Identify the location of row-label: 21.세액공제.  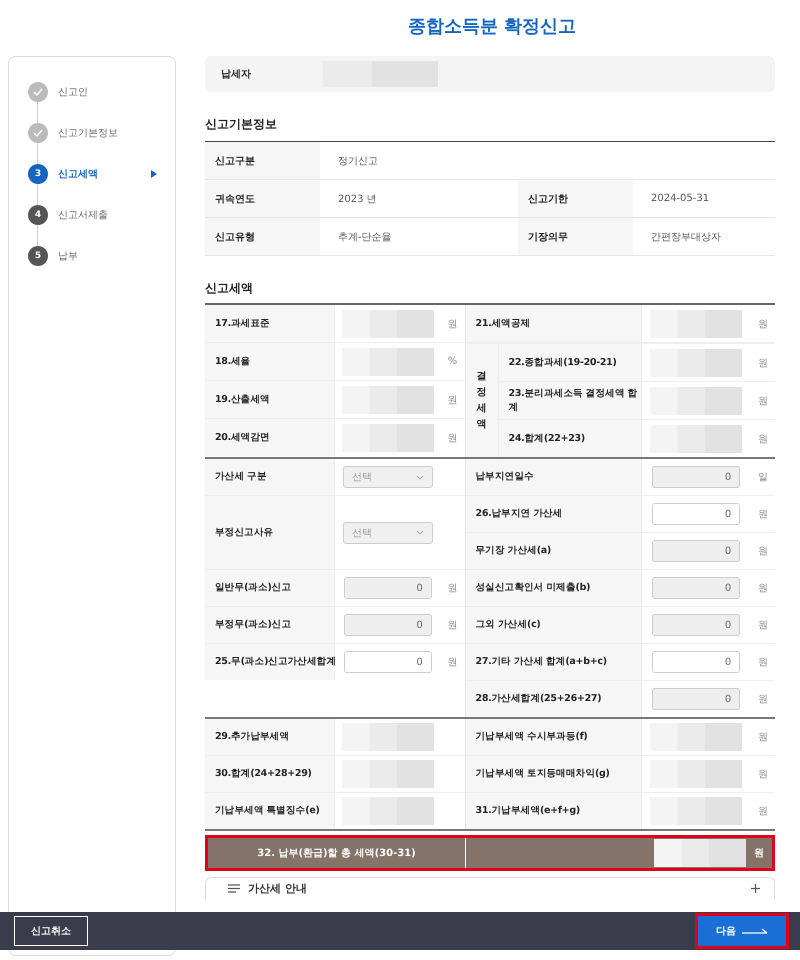
(554, 323).